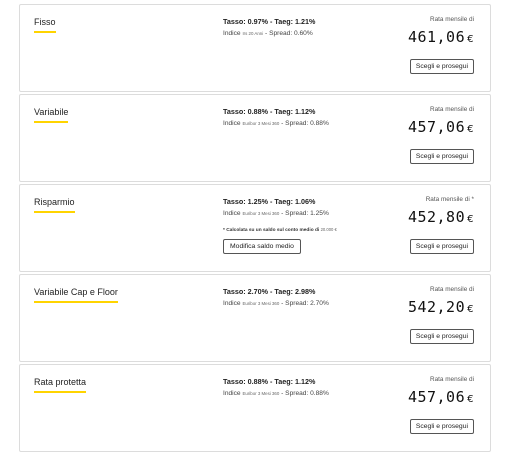 The height and width of the screenshot is (464, 512). What do you see at coordinates (289, 33) in the screenshot?
I see `spread-value: - Spread: 0.60%` at bounding box center [289, 33].